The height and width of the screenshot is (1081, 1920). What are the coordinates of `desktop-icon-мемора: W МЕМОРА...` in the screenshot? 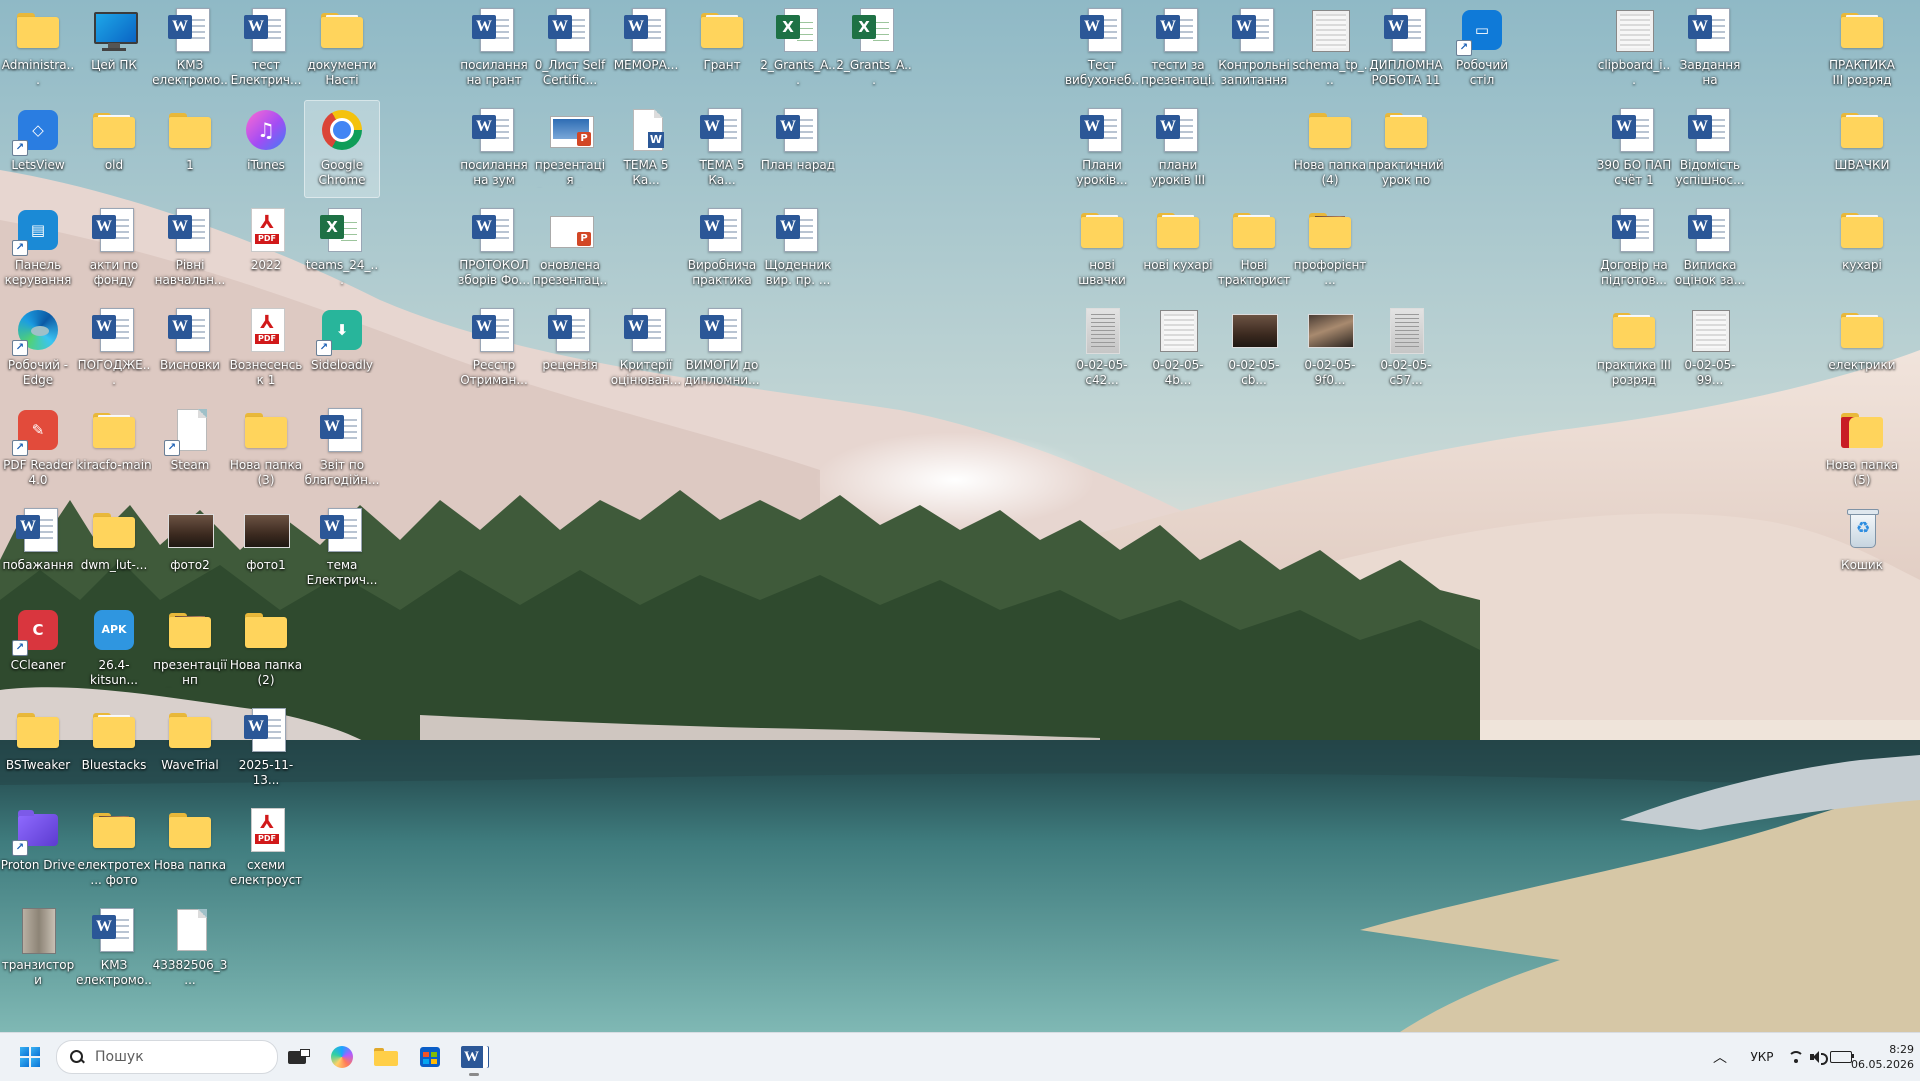 It's located at (646, 49).